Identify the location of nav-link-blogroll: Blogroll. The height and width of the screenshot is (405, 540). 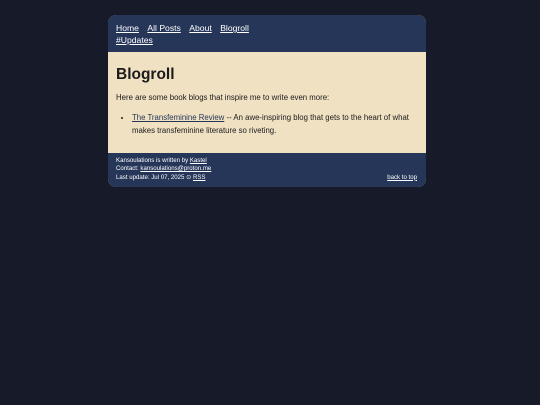
(234, 28).